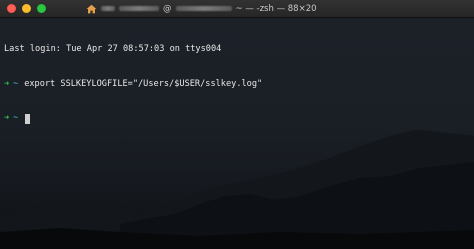  What do you see at coordinates (41, 8) in the screenshot?
I see `zoom-button` at bounding box center [41, 8].